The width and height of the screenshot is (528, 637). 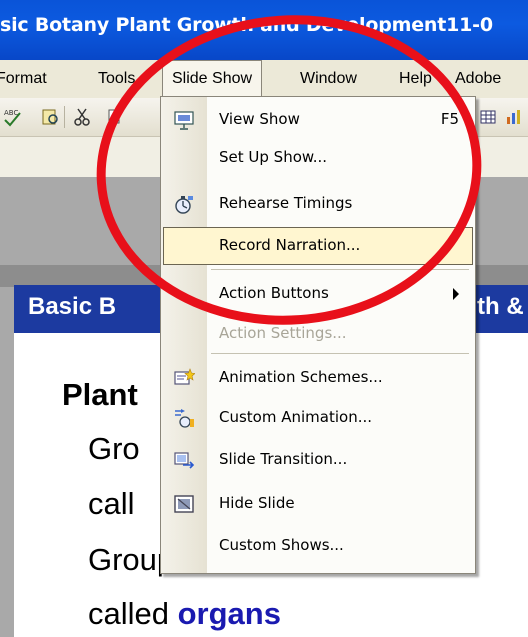 I want to click on menu-item-hide-slide: Hide Slide, so click(x=318, y=504).